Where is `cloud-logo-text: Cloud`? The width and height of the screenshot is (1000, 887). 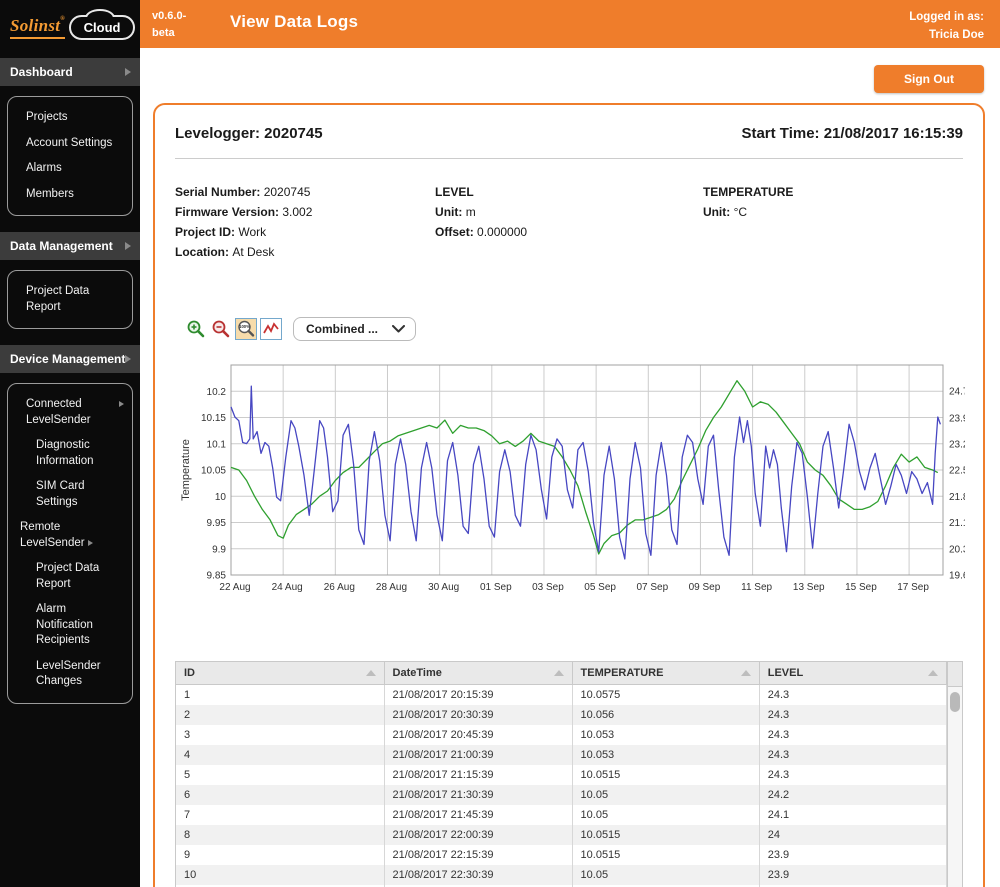 cloud-logo-text: Cloud is located at coordinates (102, 27).